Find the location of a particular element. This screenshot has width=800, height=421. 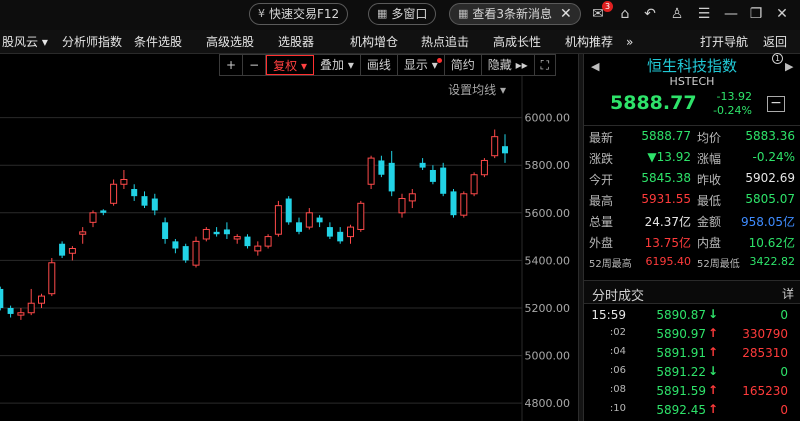

hide-button: 隐藏 ▸▸ is located at coordinates (508, 65).